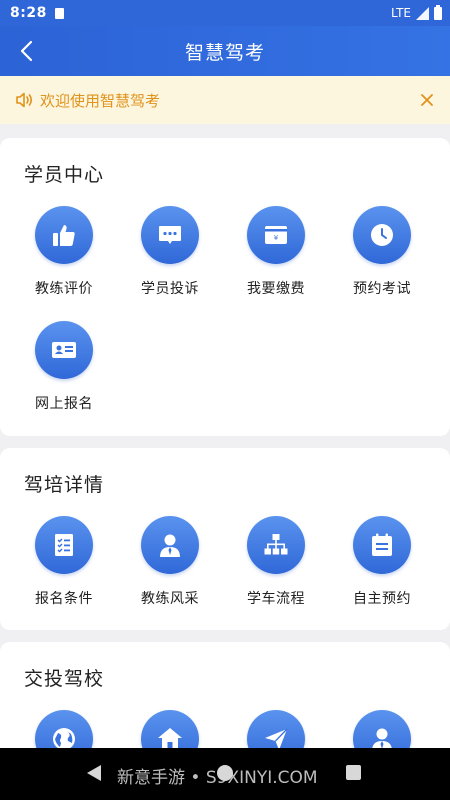  Describe the element at coordinates (64, 485) in the screenshot. I see `section-title: 驾培详情` at that location.